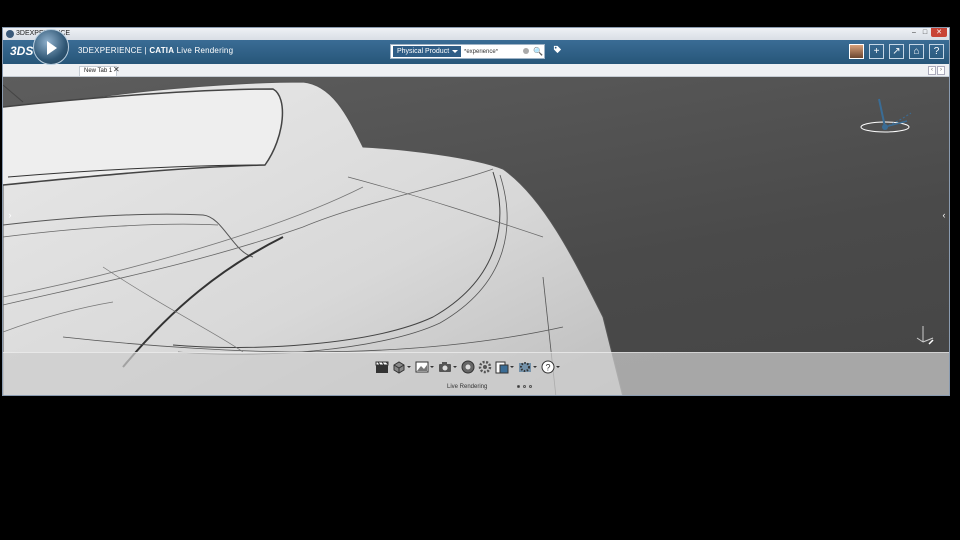  What do you see at coordinates (424, 367) in the screenshot?
I see `environment-image-icon` at bounding box center [424, 367].